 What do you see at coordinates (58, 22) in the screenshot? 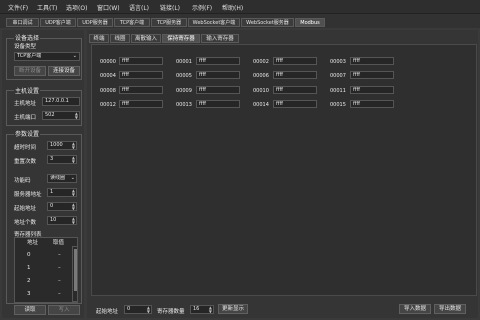
I see `tab-udp-client: UDP客户端` at bounding box center [58, 22].